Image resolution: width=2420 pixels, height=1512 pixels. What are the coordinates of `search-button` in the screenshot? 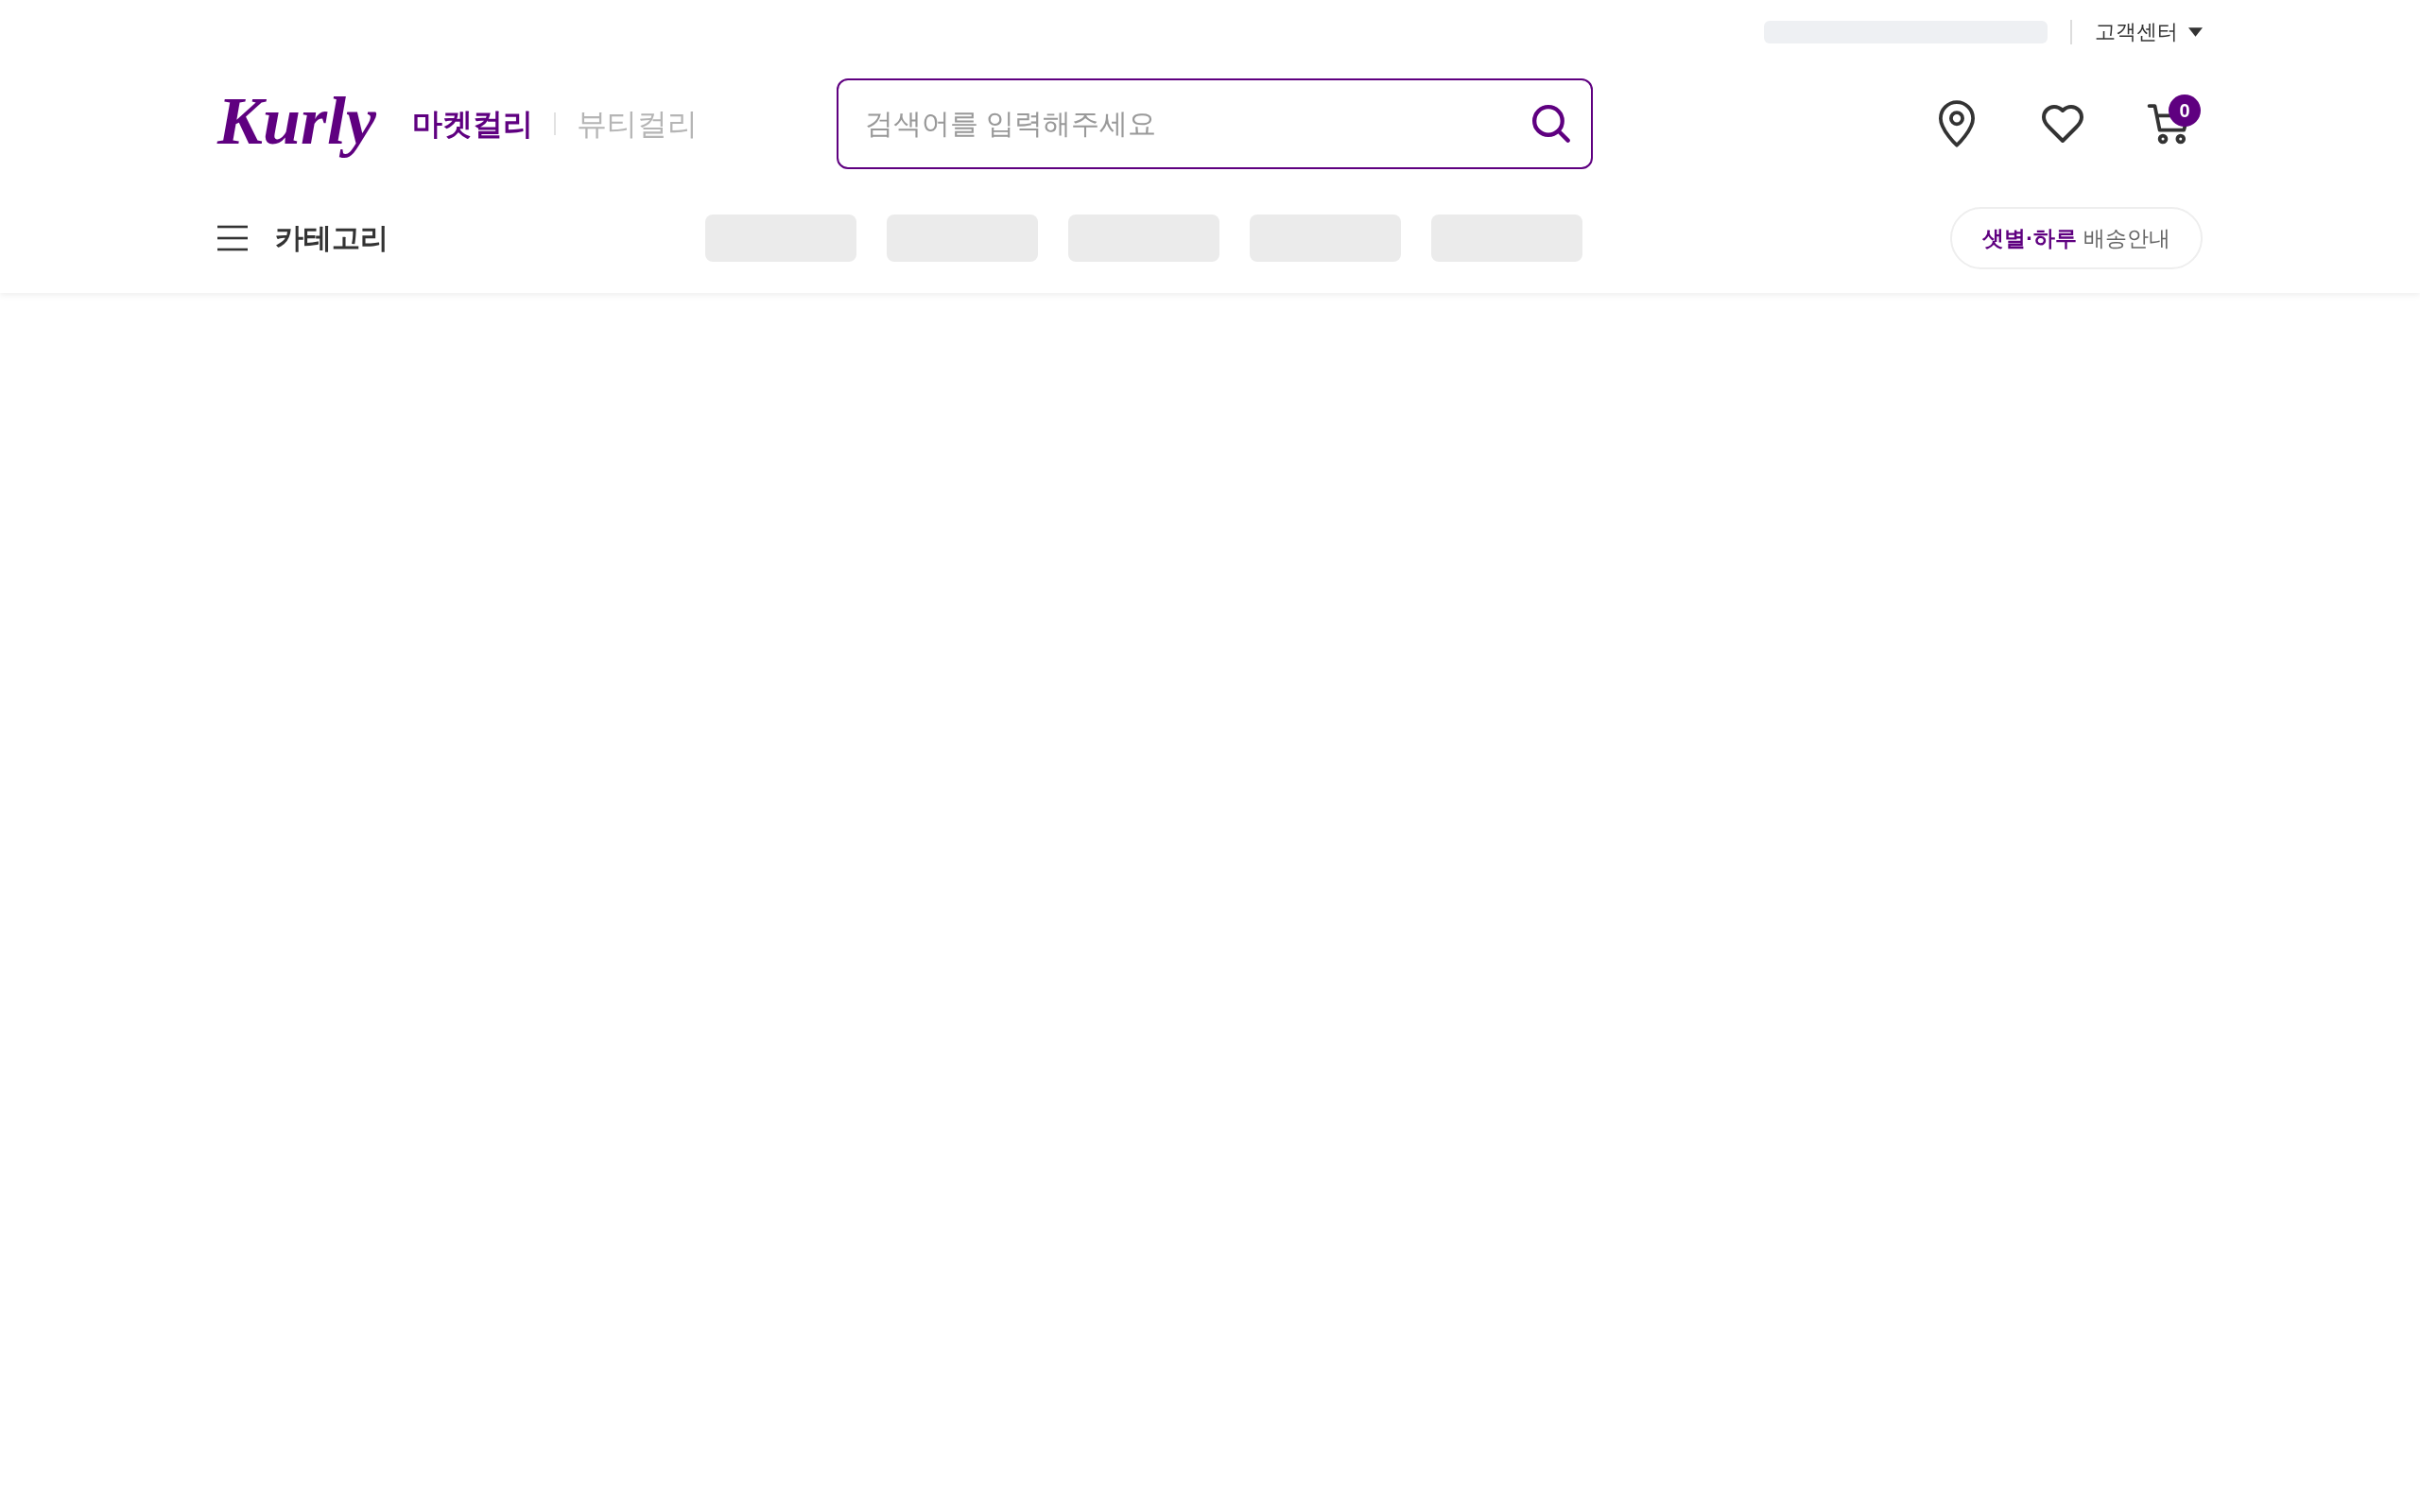 It's located at (1551, 124).